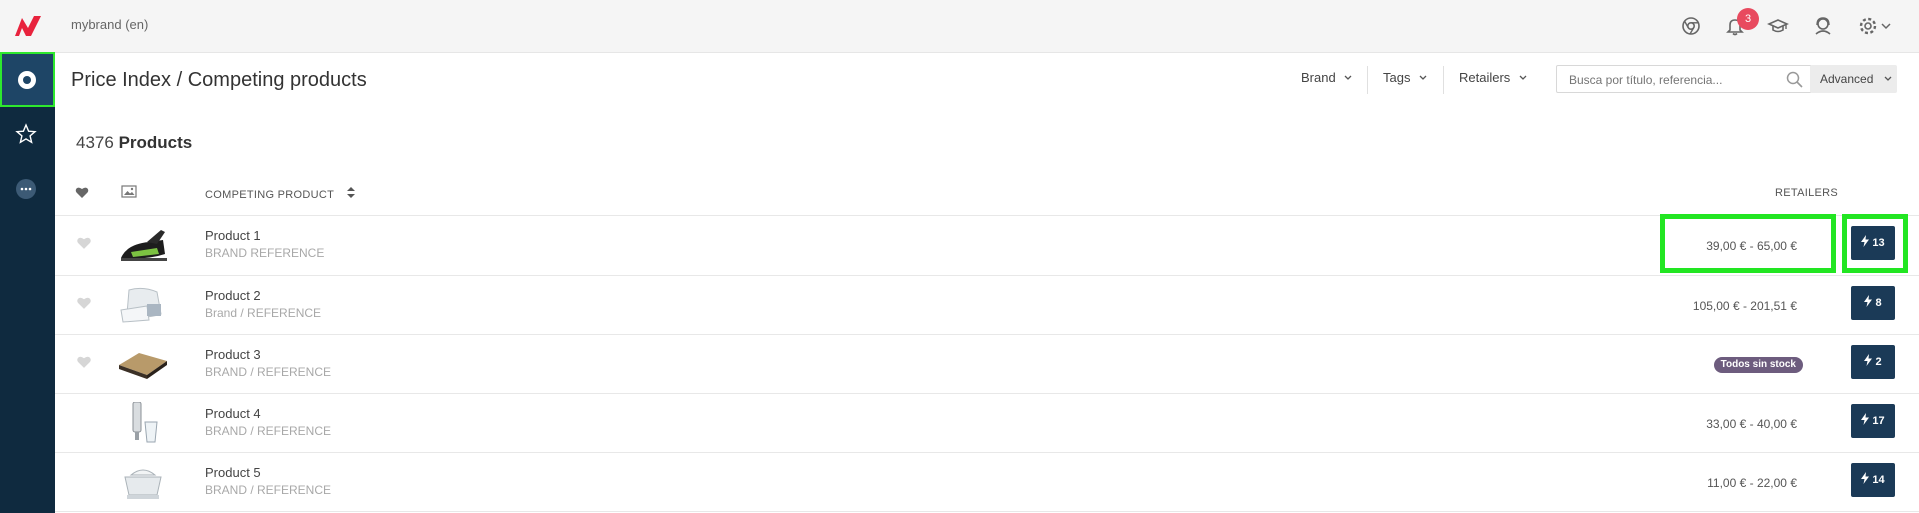 The width and height of the screenshot is (1919, 513). What do you see at coordinates (233, 354) in the screenshot?
I see `product-name: Product 3` at bounding box center [233, 354].